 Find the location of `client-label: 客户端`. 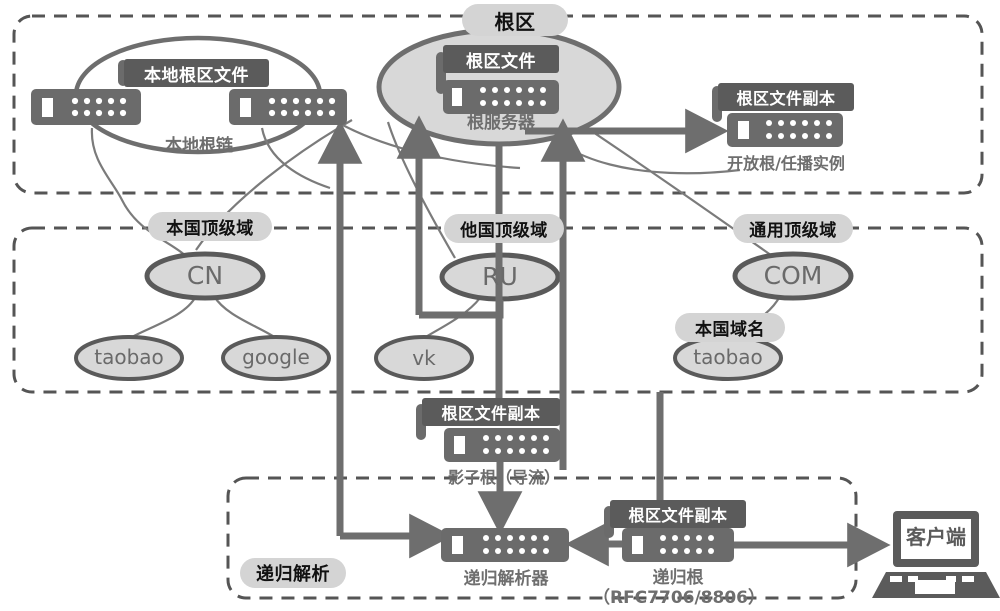

client-label: 客户端 is located at coordinates (936, 535).